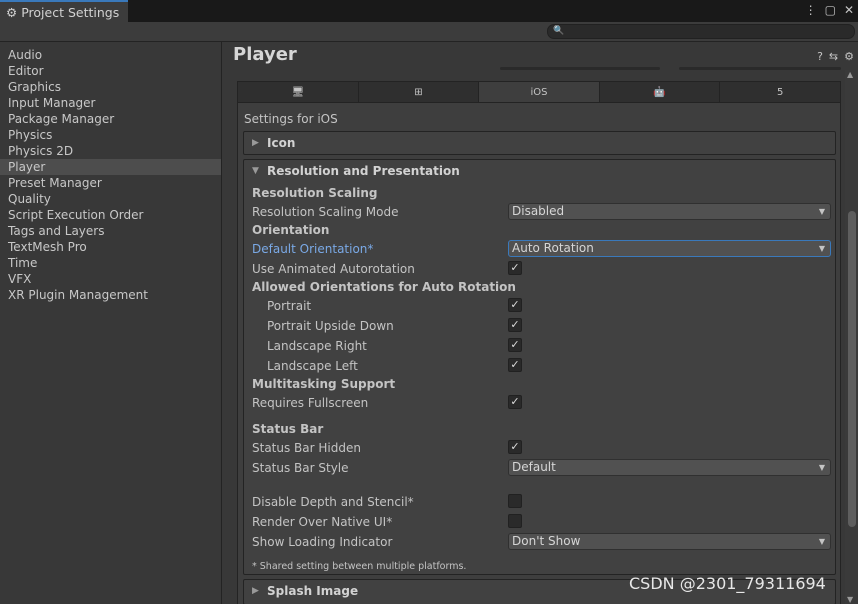 This screenshot has height=604, width=858. I want to click on render-over-native-ui-checkbox, so click(515, 521).